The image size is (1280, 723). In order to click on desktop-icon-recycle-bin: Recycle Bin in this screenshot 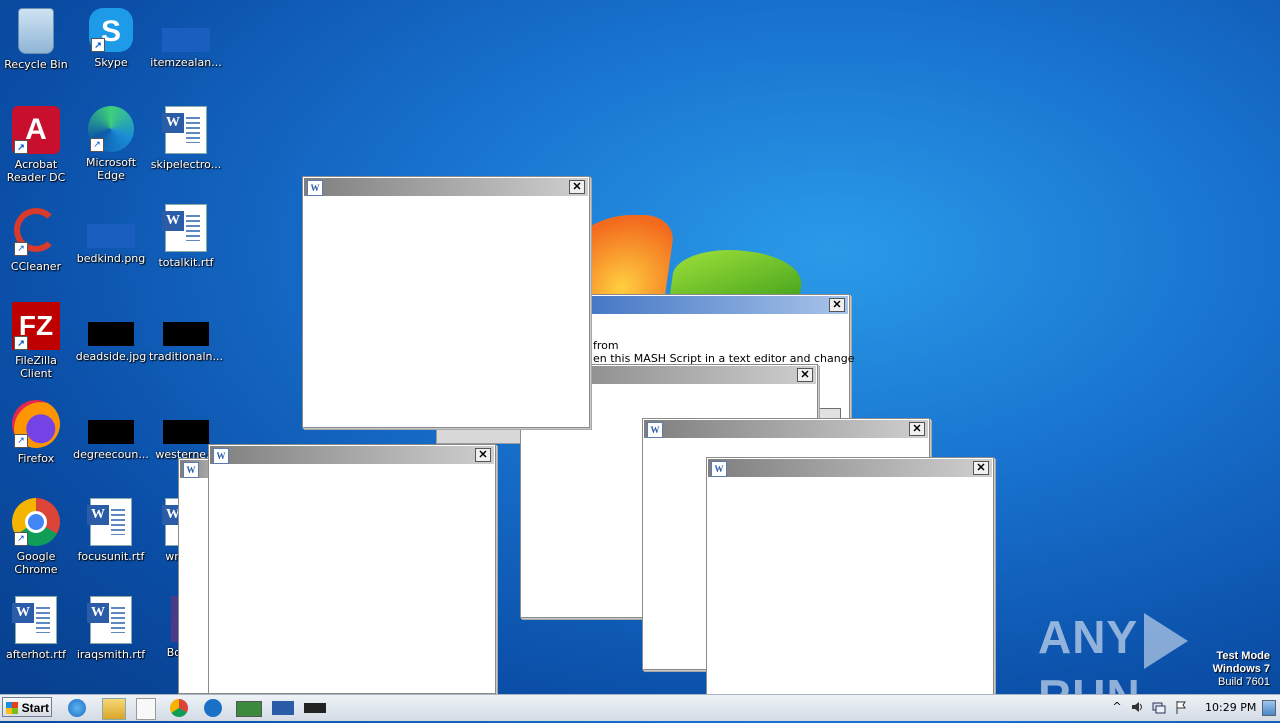, I will do `click(37, 39)`.